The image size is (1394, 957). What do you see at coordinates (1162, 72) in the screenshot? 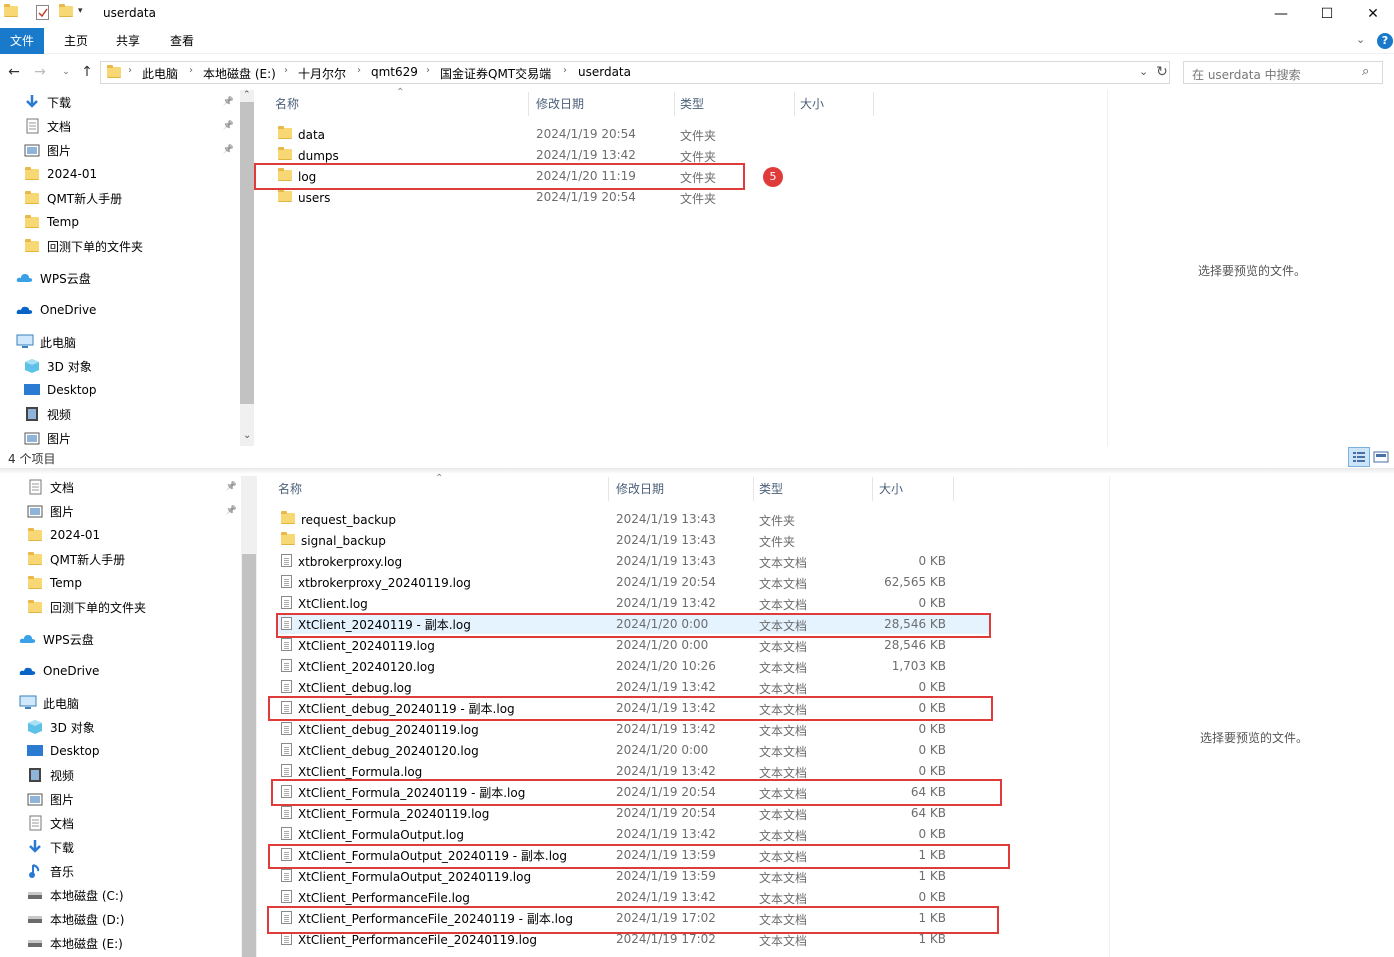
I see `refresh-icon: ↻` at bounding box center [1162, 72].